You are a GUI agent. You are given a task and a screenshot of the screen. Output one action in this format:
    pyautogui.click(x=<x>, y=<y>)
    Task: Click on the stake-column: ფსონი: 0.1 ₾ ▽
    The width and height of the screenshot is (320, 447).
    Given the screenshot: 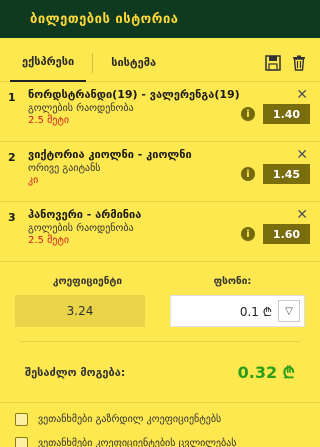 What is the action you would take?
    pyautogui.click(x=232, y=301)
    